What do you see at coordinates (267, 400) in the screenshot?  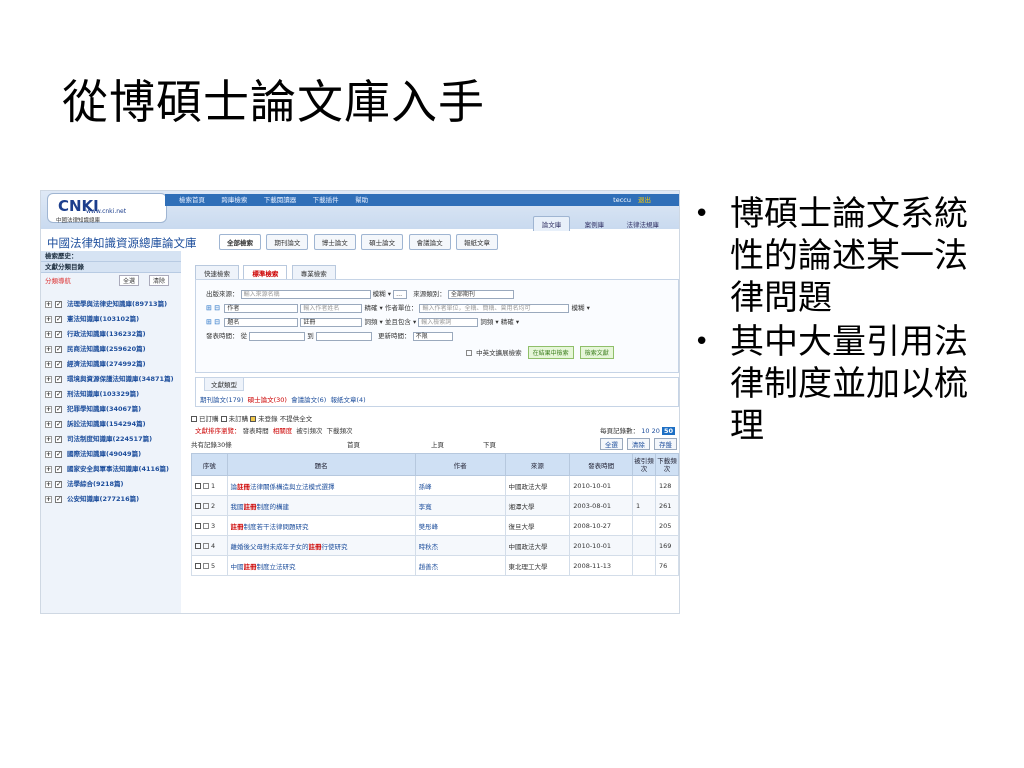 I see `lit-type-link: 碩士論文(30)` at bounding box center [267, 400].